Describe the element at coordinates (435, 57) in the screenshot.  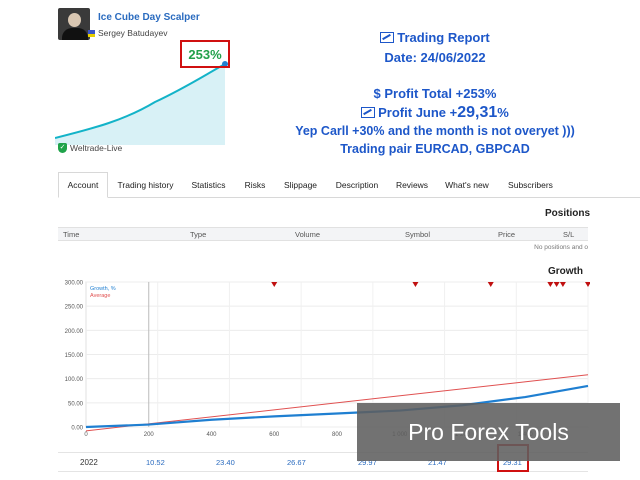
I see `report-date: Date: 24/06/2022` at that location.